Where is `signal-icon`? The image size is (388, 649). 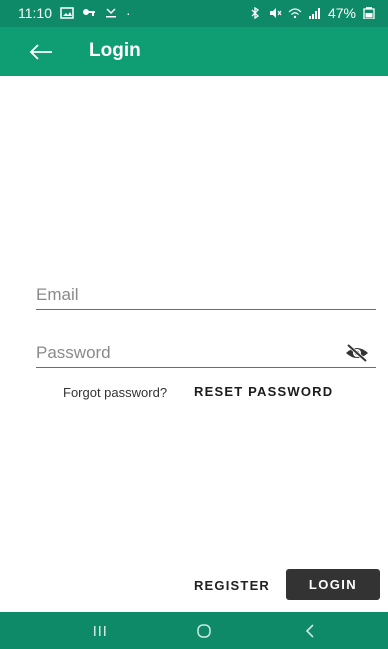
signal-icon is located at coordinates (314, 13).